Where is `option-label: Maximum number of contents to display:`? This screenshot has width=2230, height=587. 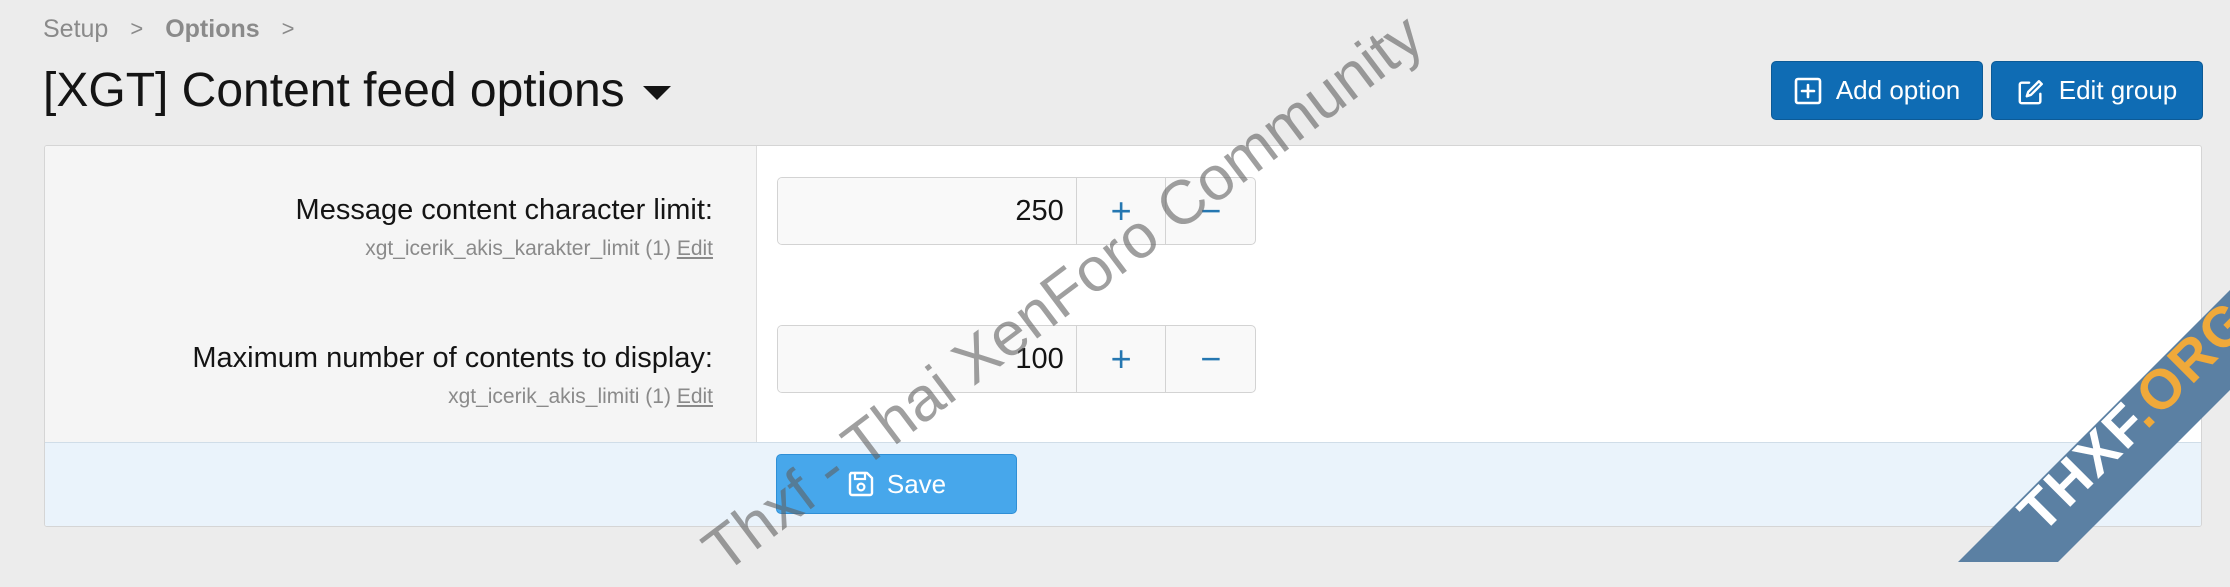
option-label: Maximum number of contents to display: is located at coordinates (452, 358).